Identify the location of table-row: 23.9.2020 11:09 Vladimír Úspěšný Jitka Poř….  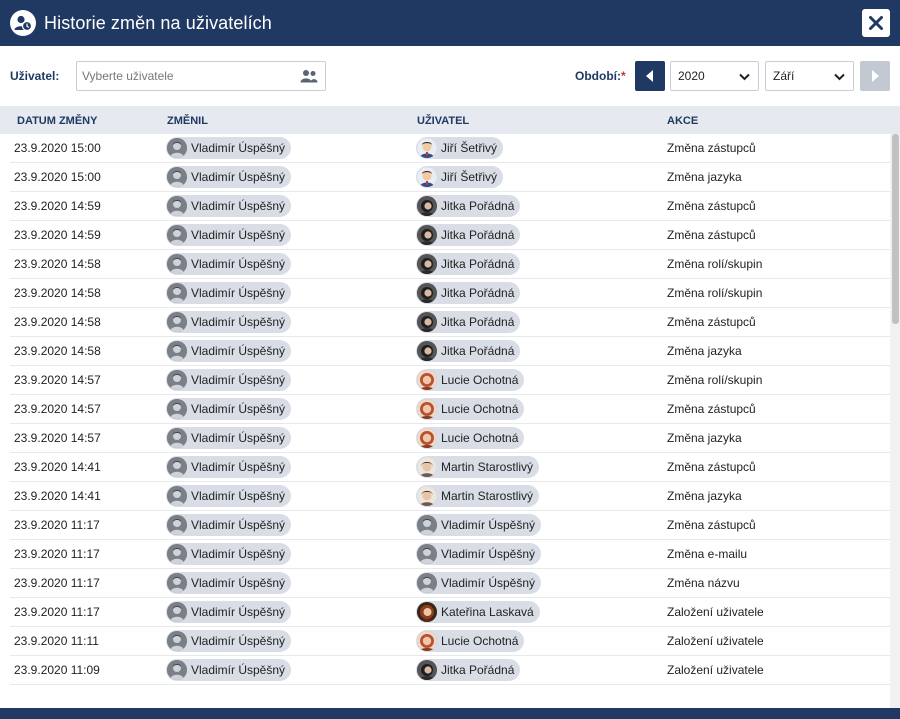
(450, 670).